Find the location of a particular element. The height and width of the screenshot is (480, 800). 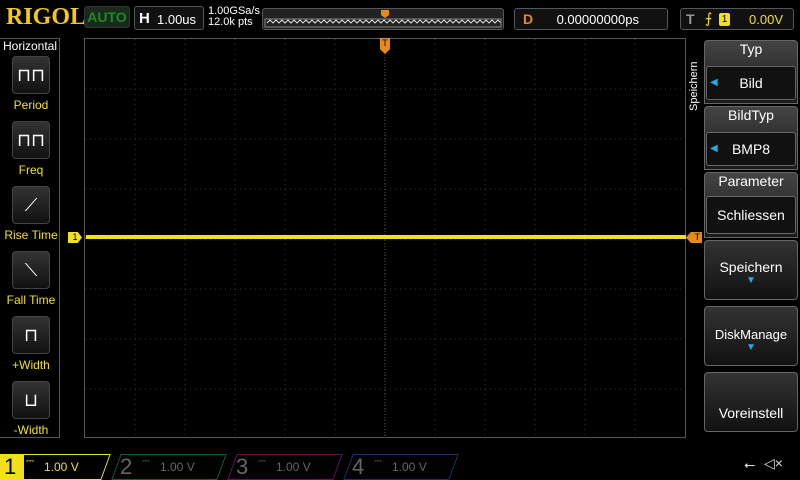

channel-2-button: 2 ⎓ 1.00 V is located at coordinates (169, 467).